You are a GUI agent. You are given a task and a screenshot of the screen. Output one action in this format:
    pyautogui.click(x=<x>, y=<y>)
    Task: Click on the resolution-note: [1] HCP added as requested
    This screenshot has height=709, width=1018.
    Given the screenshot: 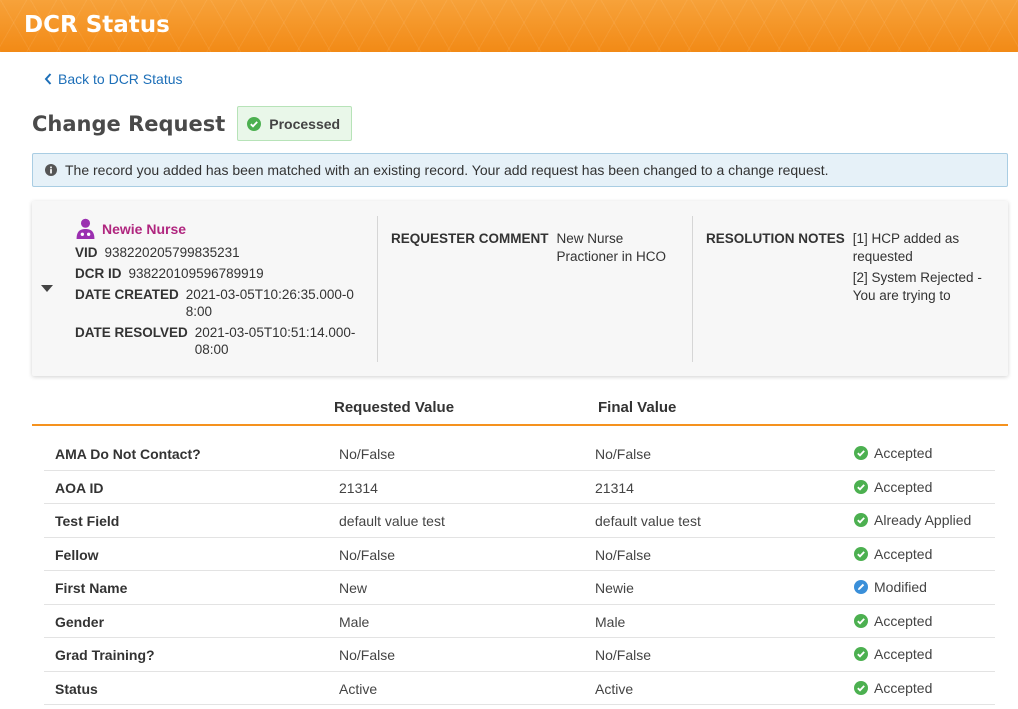 What is the action you would take?
    pyautogui.click(x=906, y=247)
    